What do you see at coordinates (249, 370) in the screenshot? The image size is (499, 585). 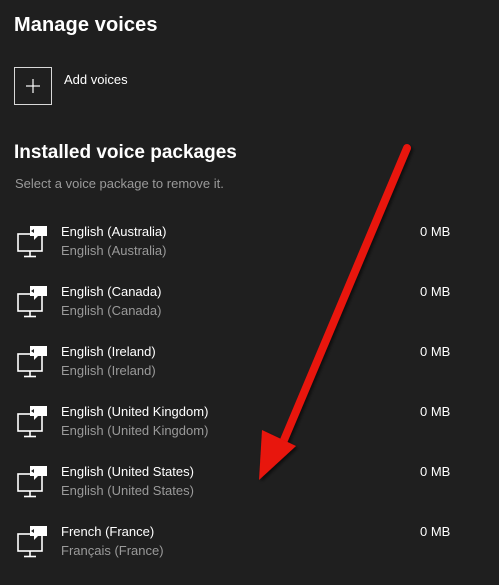 I see `voice-item-en-ie: English (Ireland) English (Ireland) 0 MB` at bounding box center [249, 370].